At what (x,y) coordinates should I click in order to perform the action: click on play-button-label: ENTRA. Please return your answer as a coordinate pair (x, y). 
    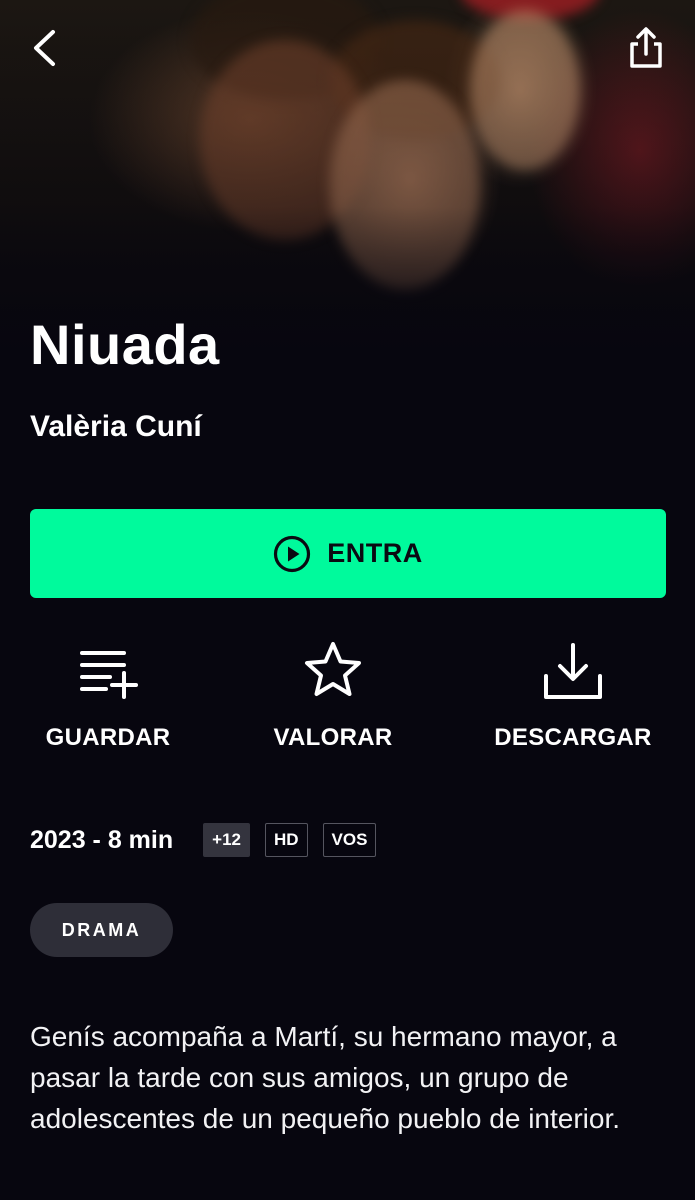
    Looking at the image, I should click on (375, 553).